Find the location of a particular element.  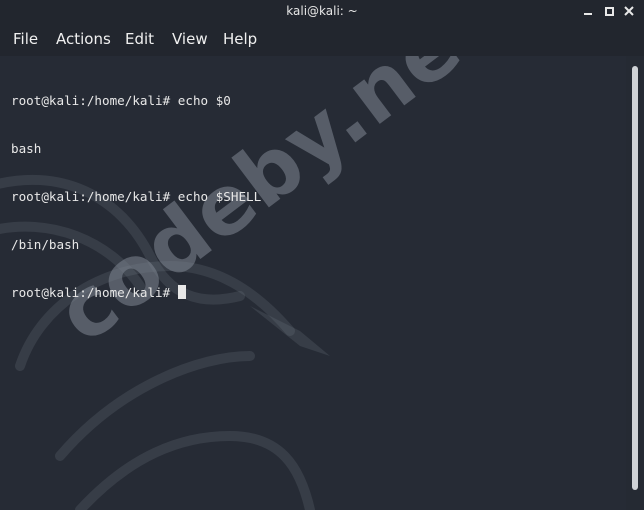

prompt: root@kali:/home/kali# is located at coordinates (94, 292).